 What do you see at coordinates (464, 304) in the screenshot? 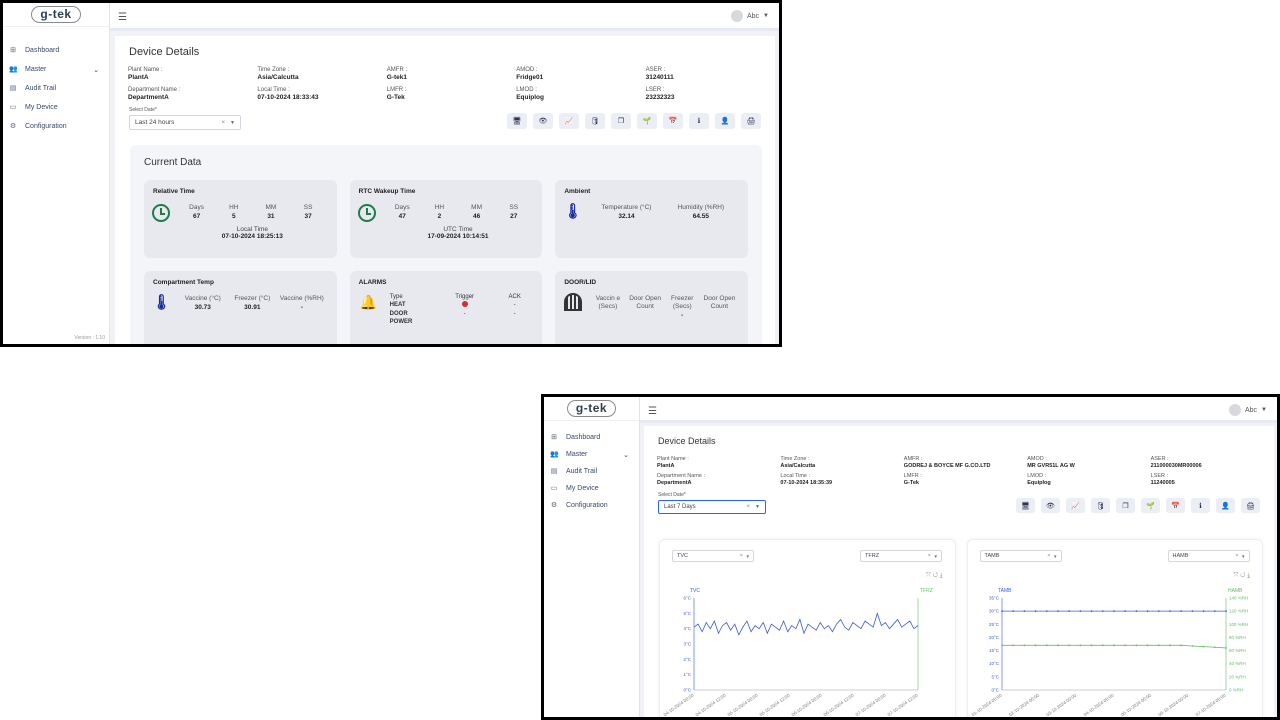
I see `alert-dot-icon` at bounding box center [464, 304].